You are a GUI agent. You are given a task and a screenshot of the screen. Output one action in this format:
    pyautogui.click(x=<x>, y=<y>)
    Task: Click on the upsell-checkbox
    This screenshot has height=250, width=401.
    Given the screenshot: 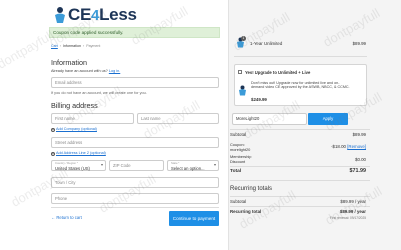 What is the action you would take?
    pyautogui.click(x=240, y=72)
    